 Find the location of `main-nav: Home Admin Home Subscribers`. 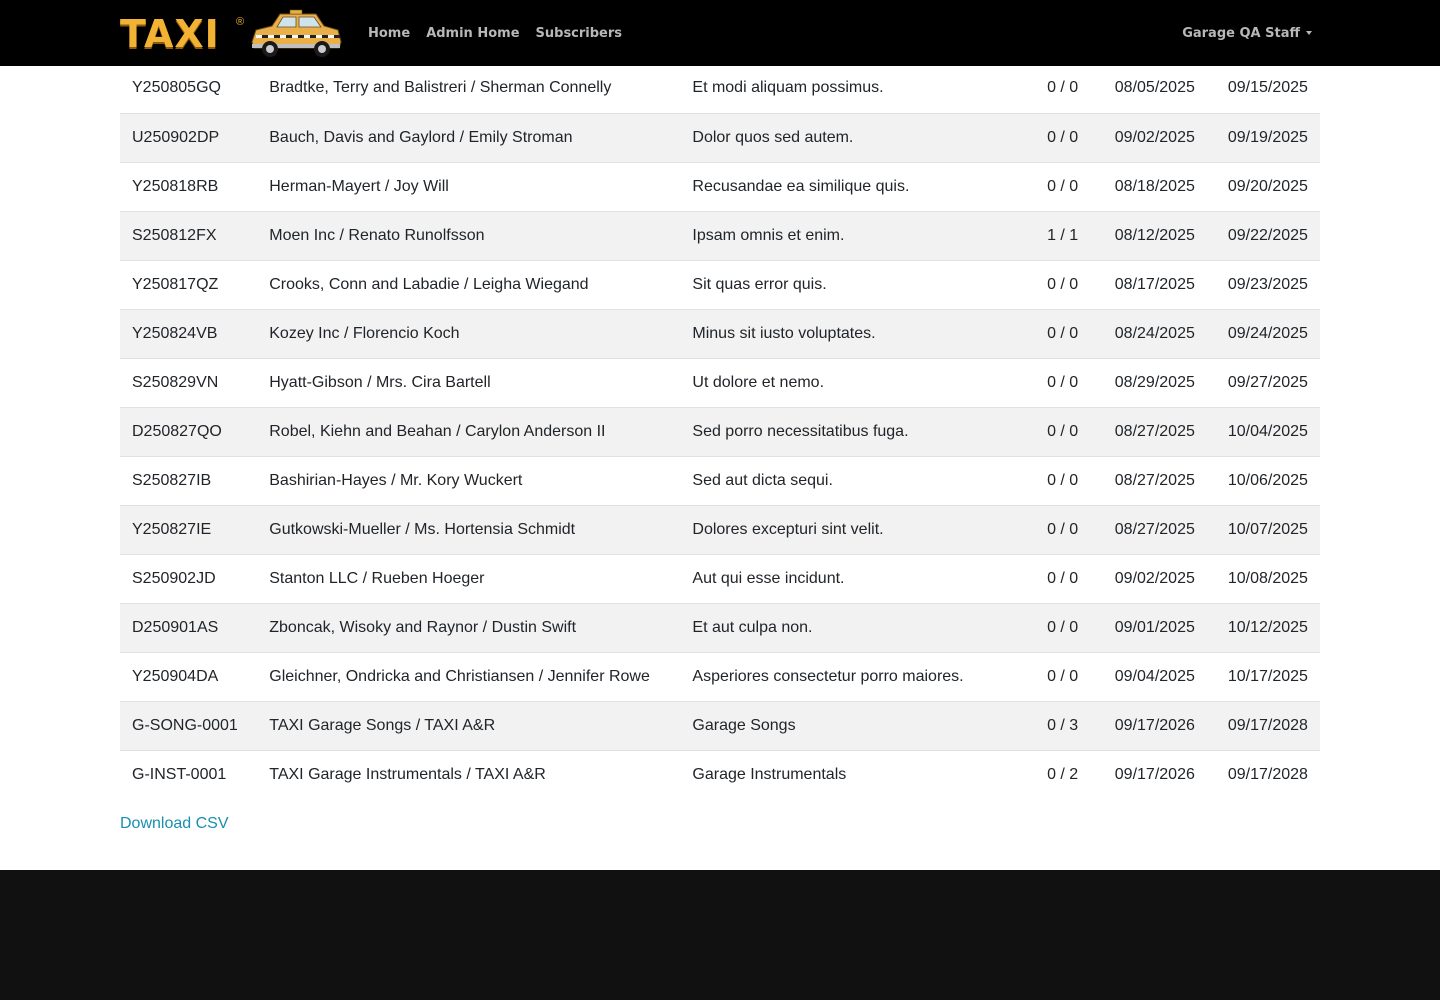

main-nav: Home Admin Home Subscribers is located at coordinates (503, 33).